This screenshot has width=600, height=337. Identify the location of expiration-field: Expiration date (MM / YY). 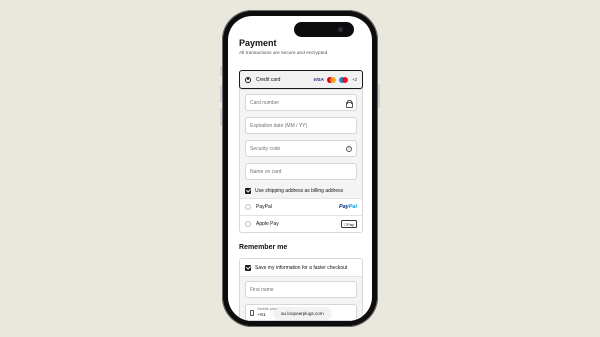
(301, 125).